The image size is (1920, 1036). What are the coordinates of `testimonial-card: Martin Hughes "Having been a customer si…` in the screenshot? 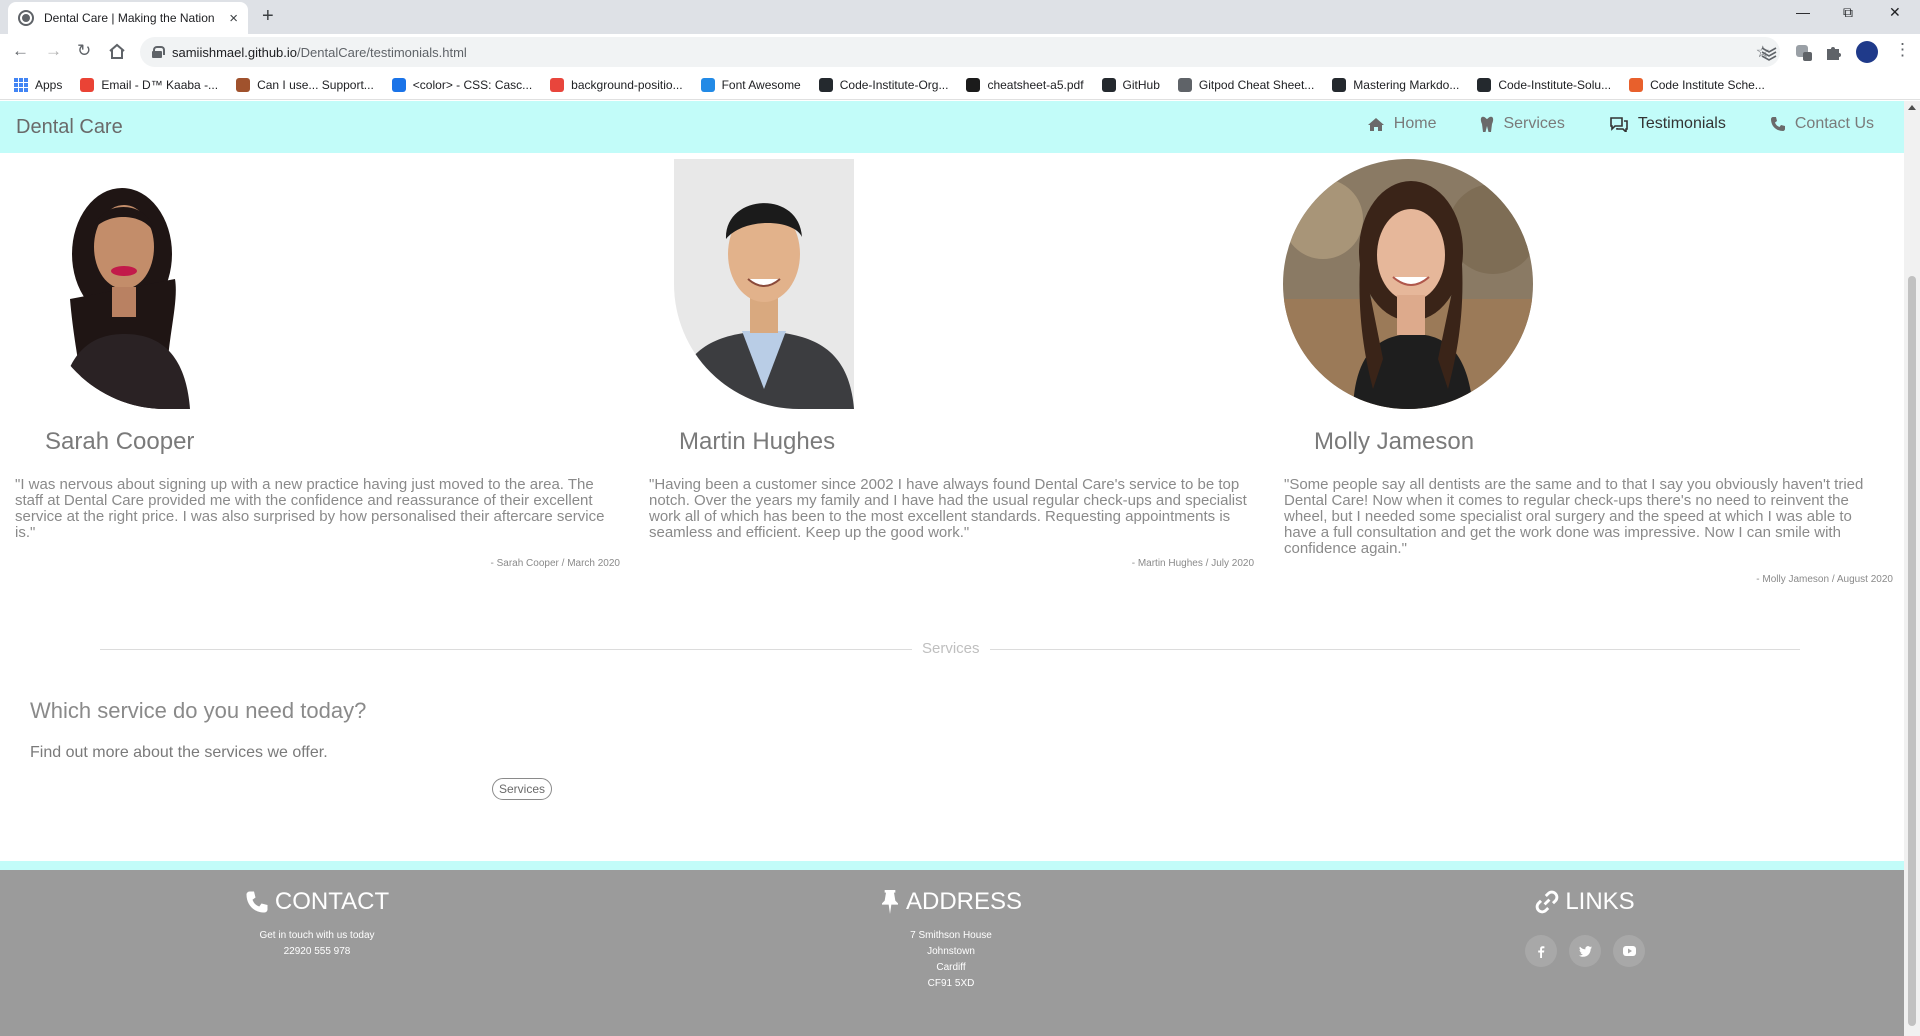 It's located at (944, 383).